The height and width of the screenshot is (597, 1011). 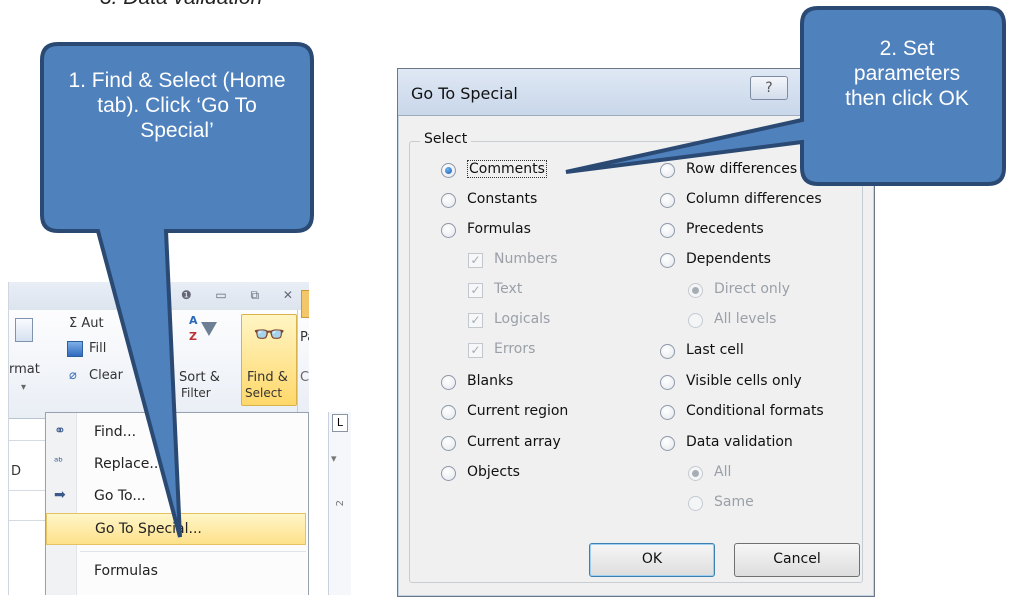 I want to click on callout-2-text: 2. Set parameters then click OK, so click(x=907, y=73).